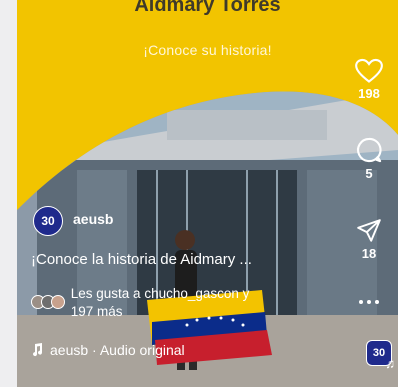 Image resolution: width=398 pixels, height=387 pixels. I want to click on audio-note-icon: ♫, so click(390, 363).